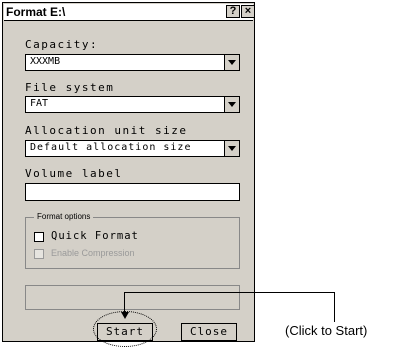 The height and width of the screenshot is (347, 395). Describe the element at coordinates (229, 292) in the screenshot. I see `callout-line-horizontal` at that location.